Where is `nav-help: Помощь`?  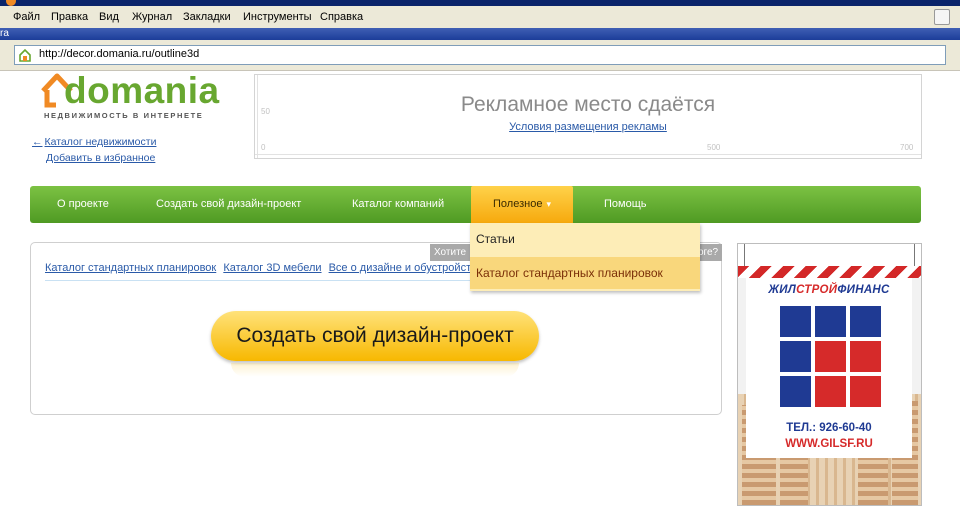
nav-help: Помощь is located at coordinates (625, 204).